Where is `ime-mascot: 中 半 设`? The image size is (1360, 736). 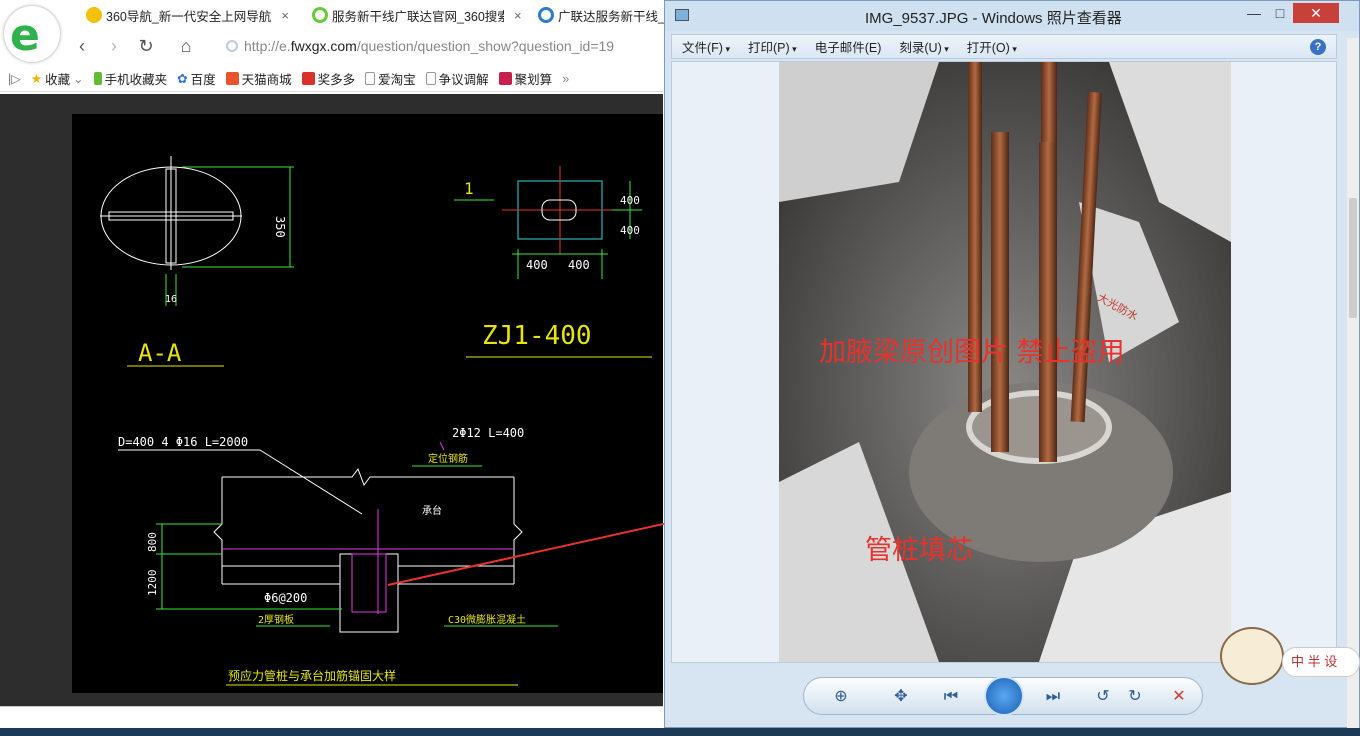
ime-mascot: 中 半 设 is located at coordinates (1287, 660).